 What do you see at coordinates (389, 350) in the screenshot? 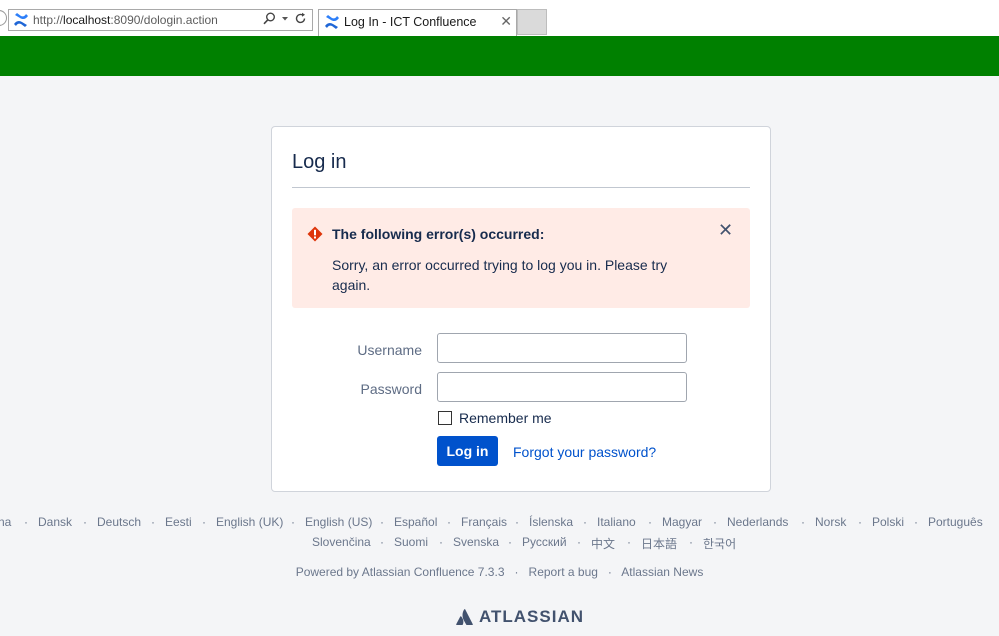
I see `username-label: Username` at bounding box center [389, 350].